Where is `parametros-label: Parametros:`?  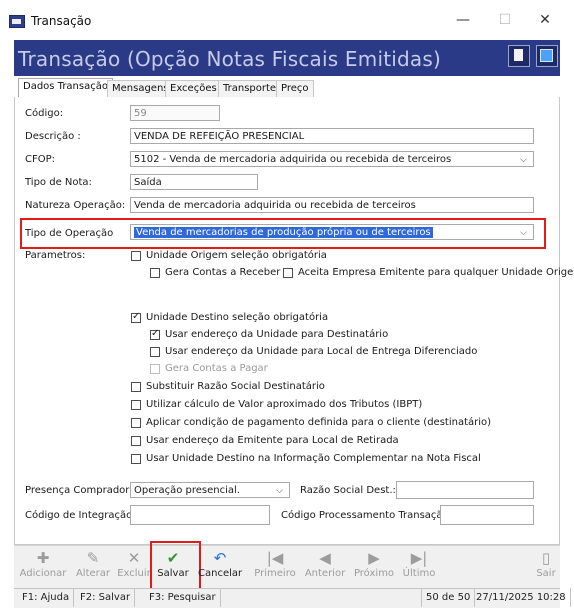 parametros-label: Parametros: is located at coordinates (55, 255).